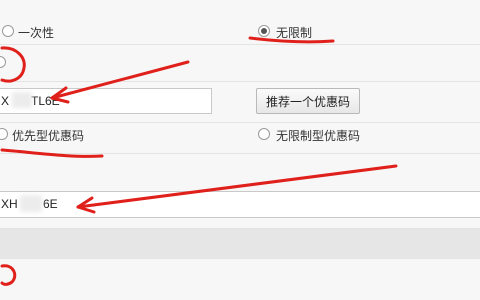  Describe the element at coordinates (318, 136) in the screenshot. I see `label-unlimited-coupon: 无限制型优惠码` at that location.